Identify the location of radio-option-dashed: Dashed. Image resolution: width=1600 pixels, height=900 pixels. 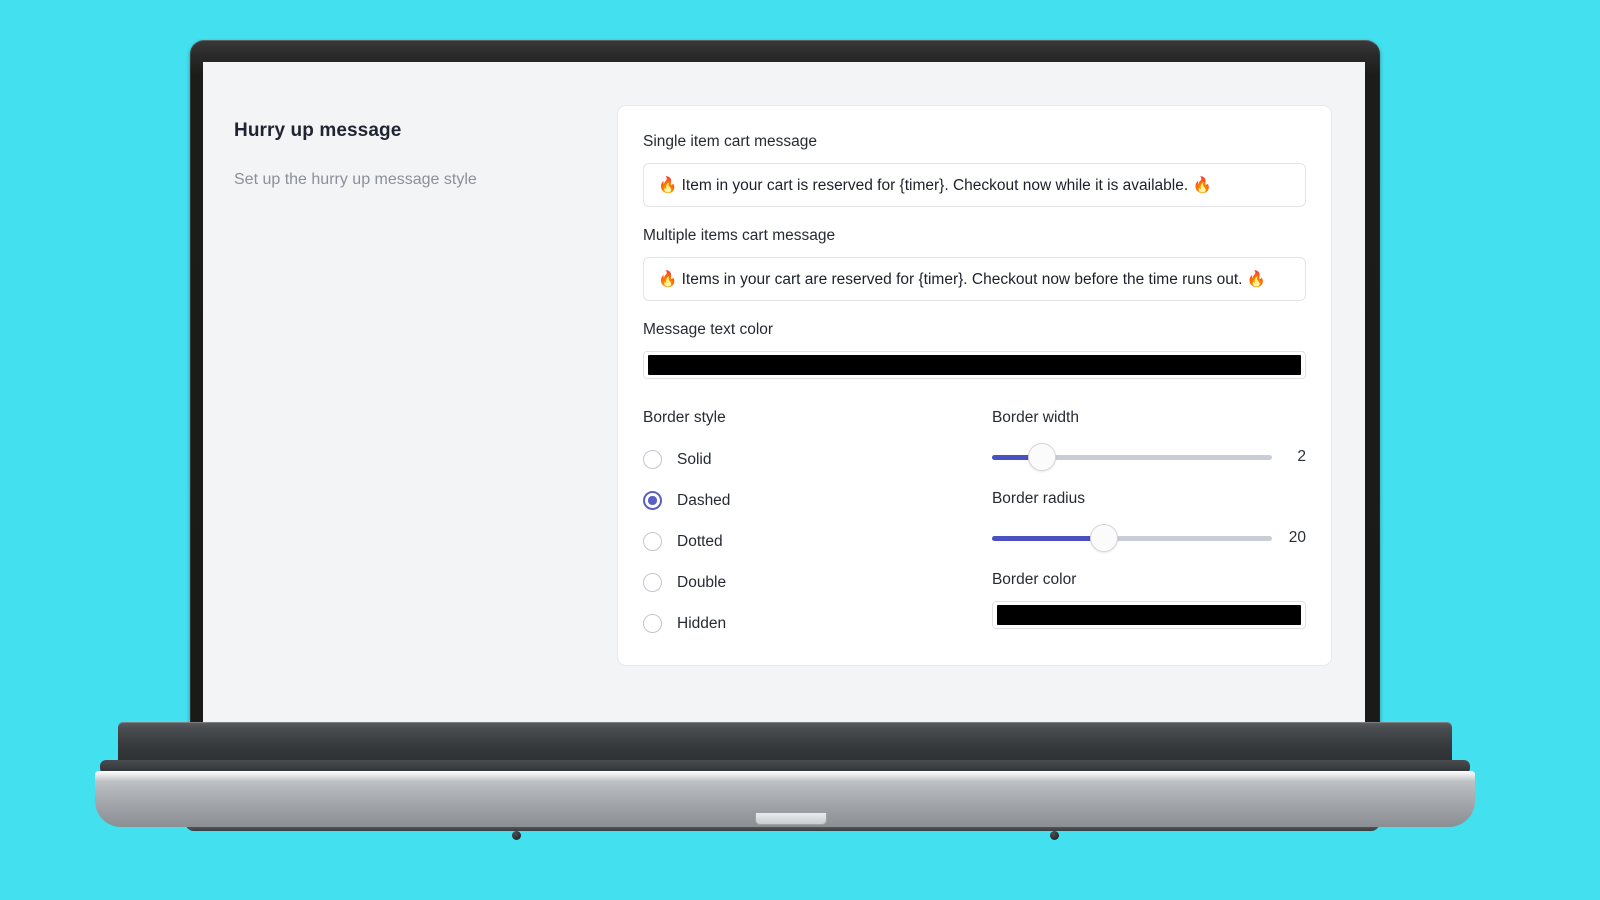
(817, 500).